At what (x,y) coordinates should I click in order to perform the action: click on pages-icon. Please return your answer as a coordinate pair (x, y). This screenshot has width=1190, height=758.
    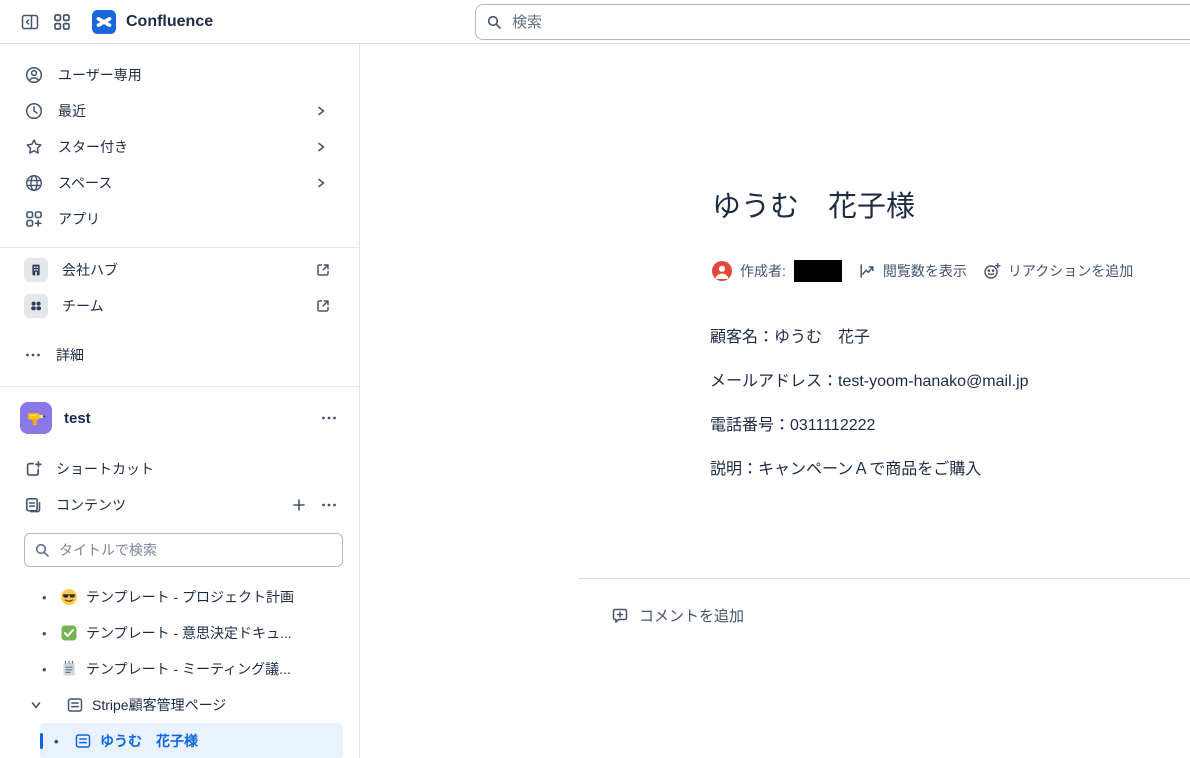
    Looking at the image, I should click on (33, 505).